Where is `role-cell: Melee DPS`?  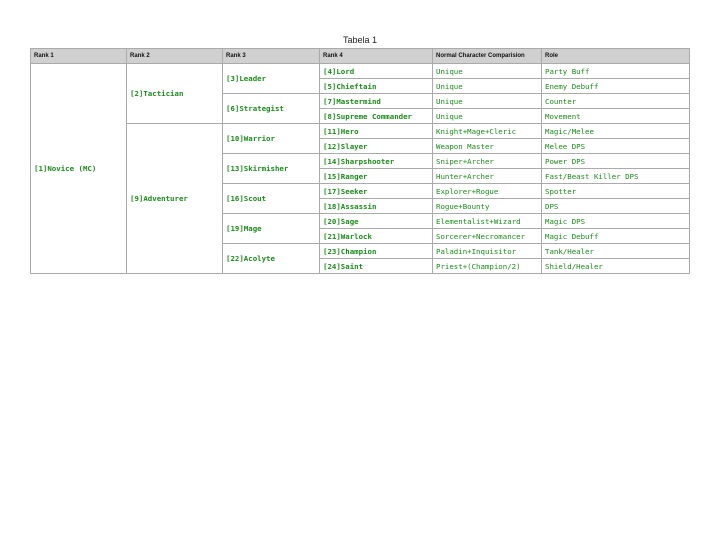
role-cell: Melee DPS is located at coordinates (615, 146).